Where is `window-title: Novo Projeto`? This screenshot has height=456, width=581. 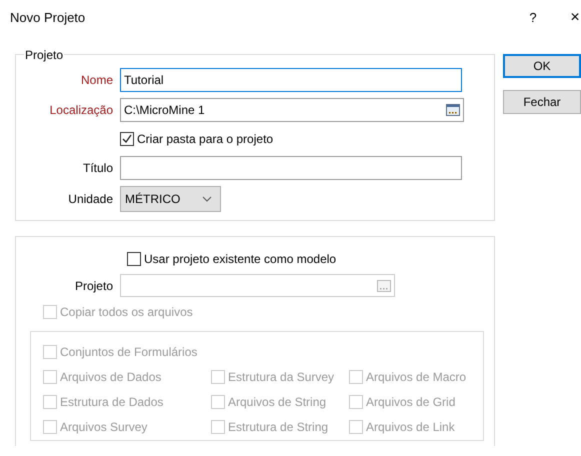
window-title: Novo Projeto is located at coordinates (48, 18).